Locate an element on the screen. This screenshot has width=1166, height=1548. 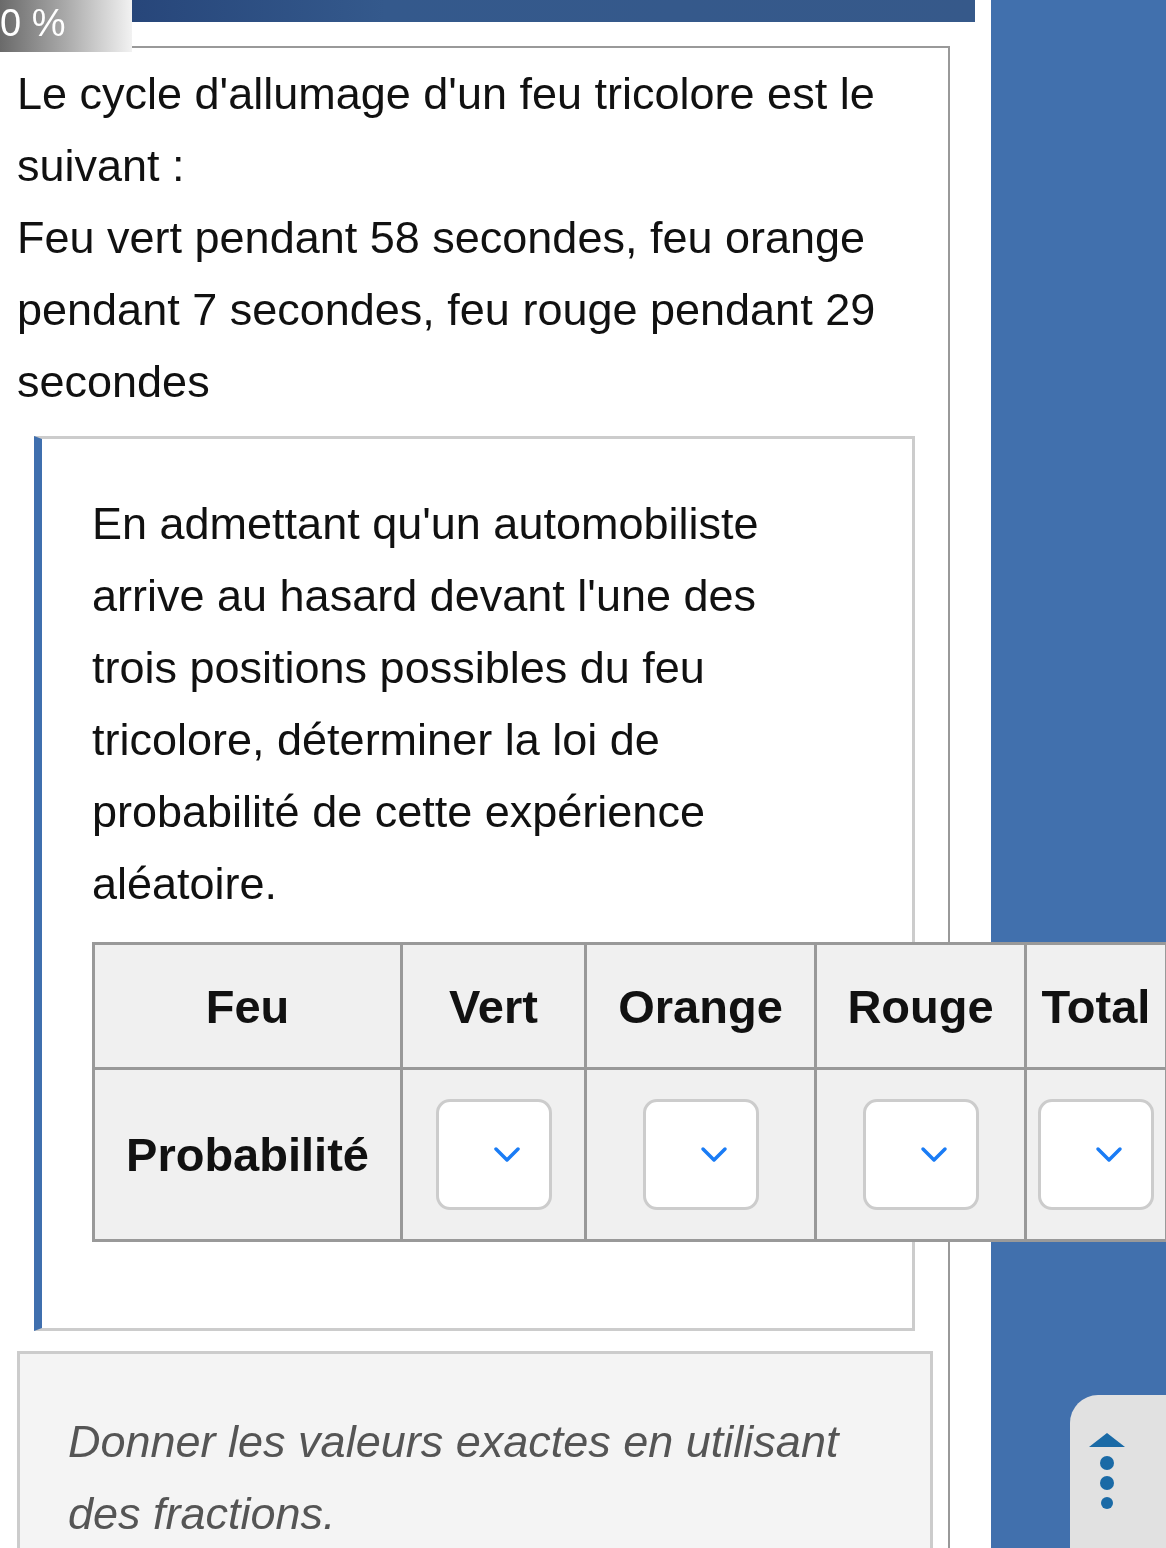
row-header: Probabilité is located at coordinates (247, 1154).